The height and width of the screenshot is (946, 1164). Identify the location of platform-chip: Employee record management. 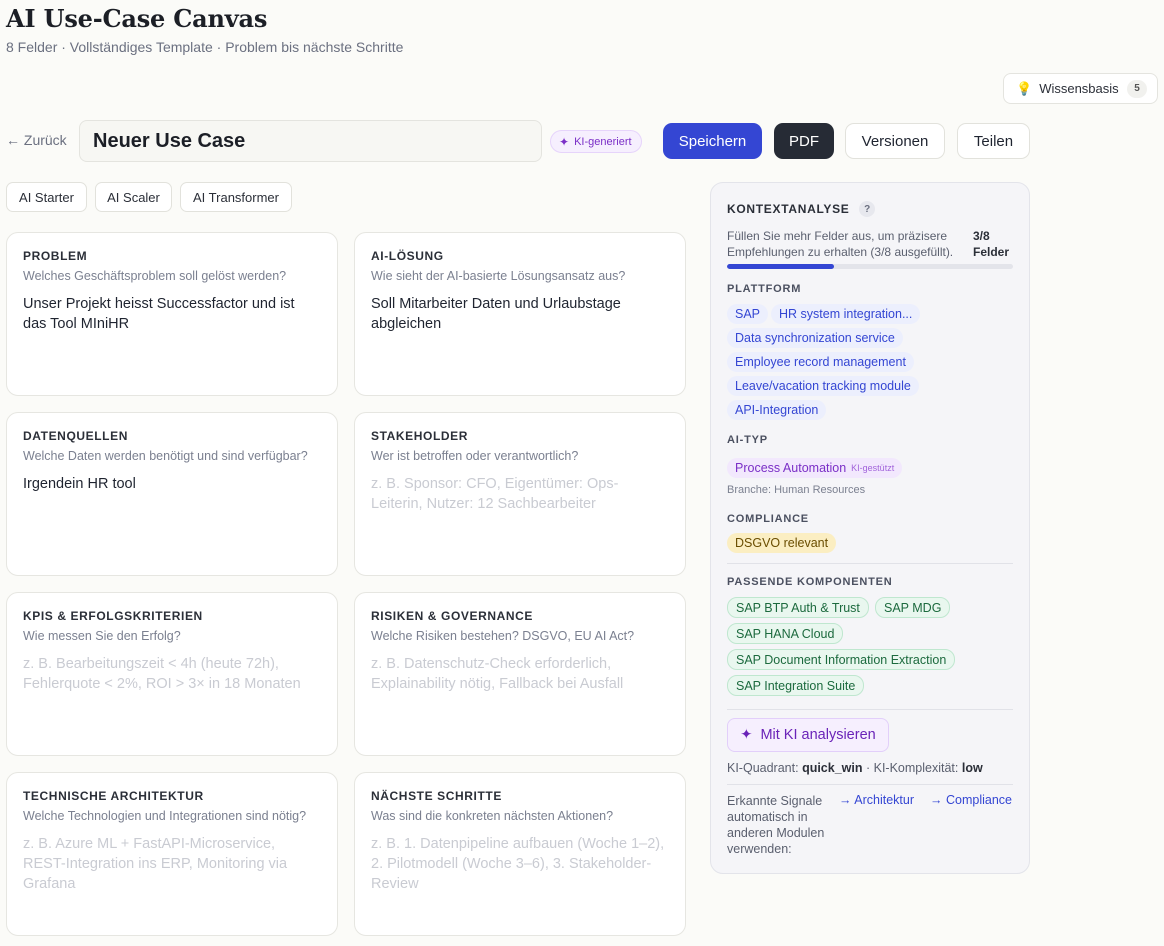
(820, 362).